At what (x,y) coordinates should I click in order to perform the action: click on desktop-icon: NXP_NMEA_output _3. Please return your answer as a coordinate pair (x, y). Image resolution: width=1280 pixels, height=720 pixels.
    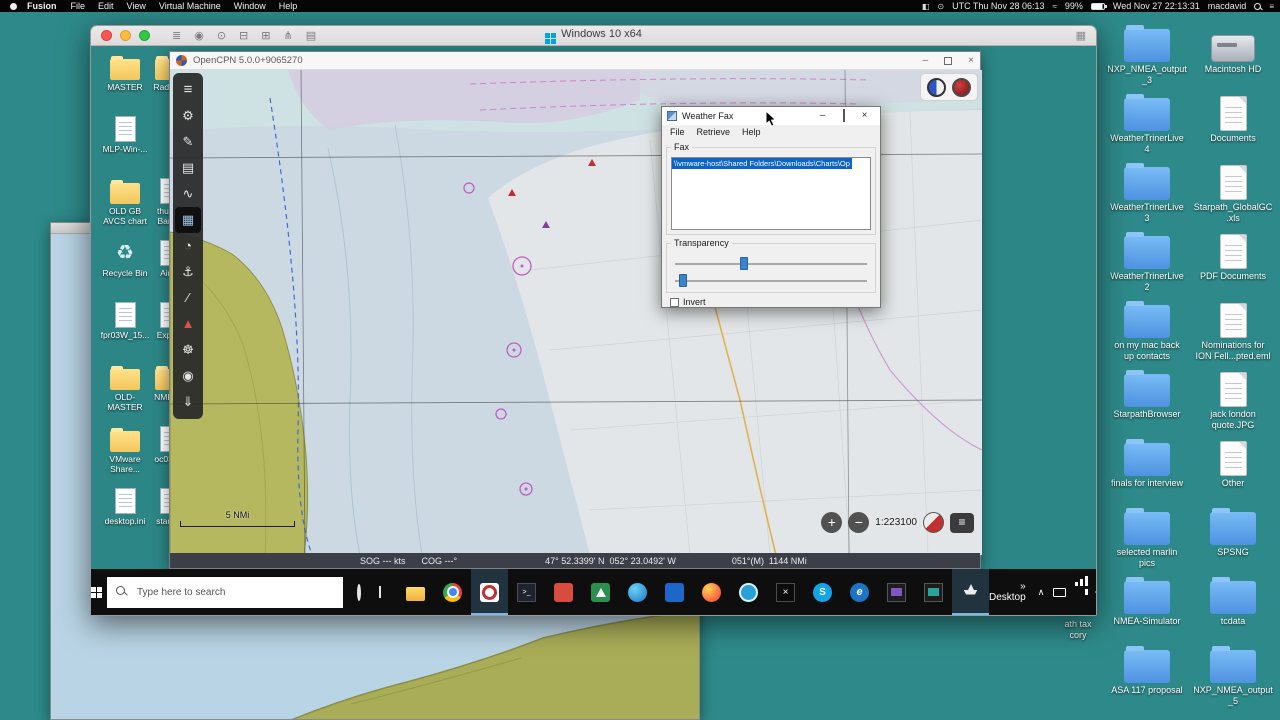
    Looking at the image, I should click on (1147, 58).